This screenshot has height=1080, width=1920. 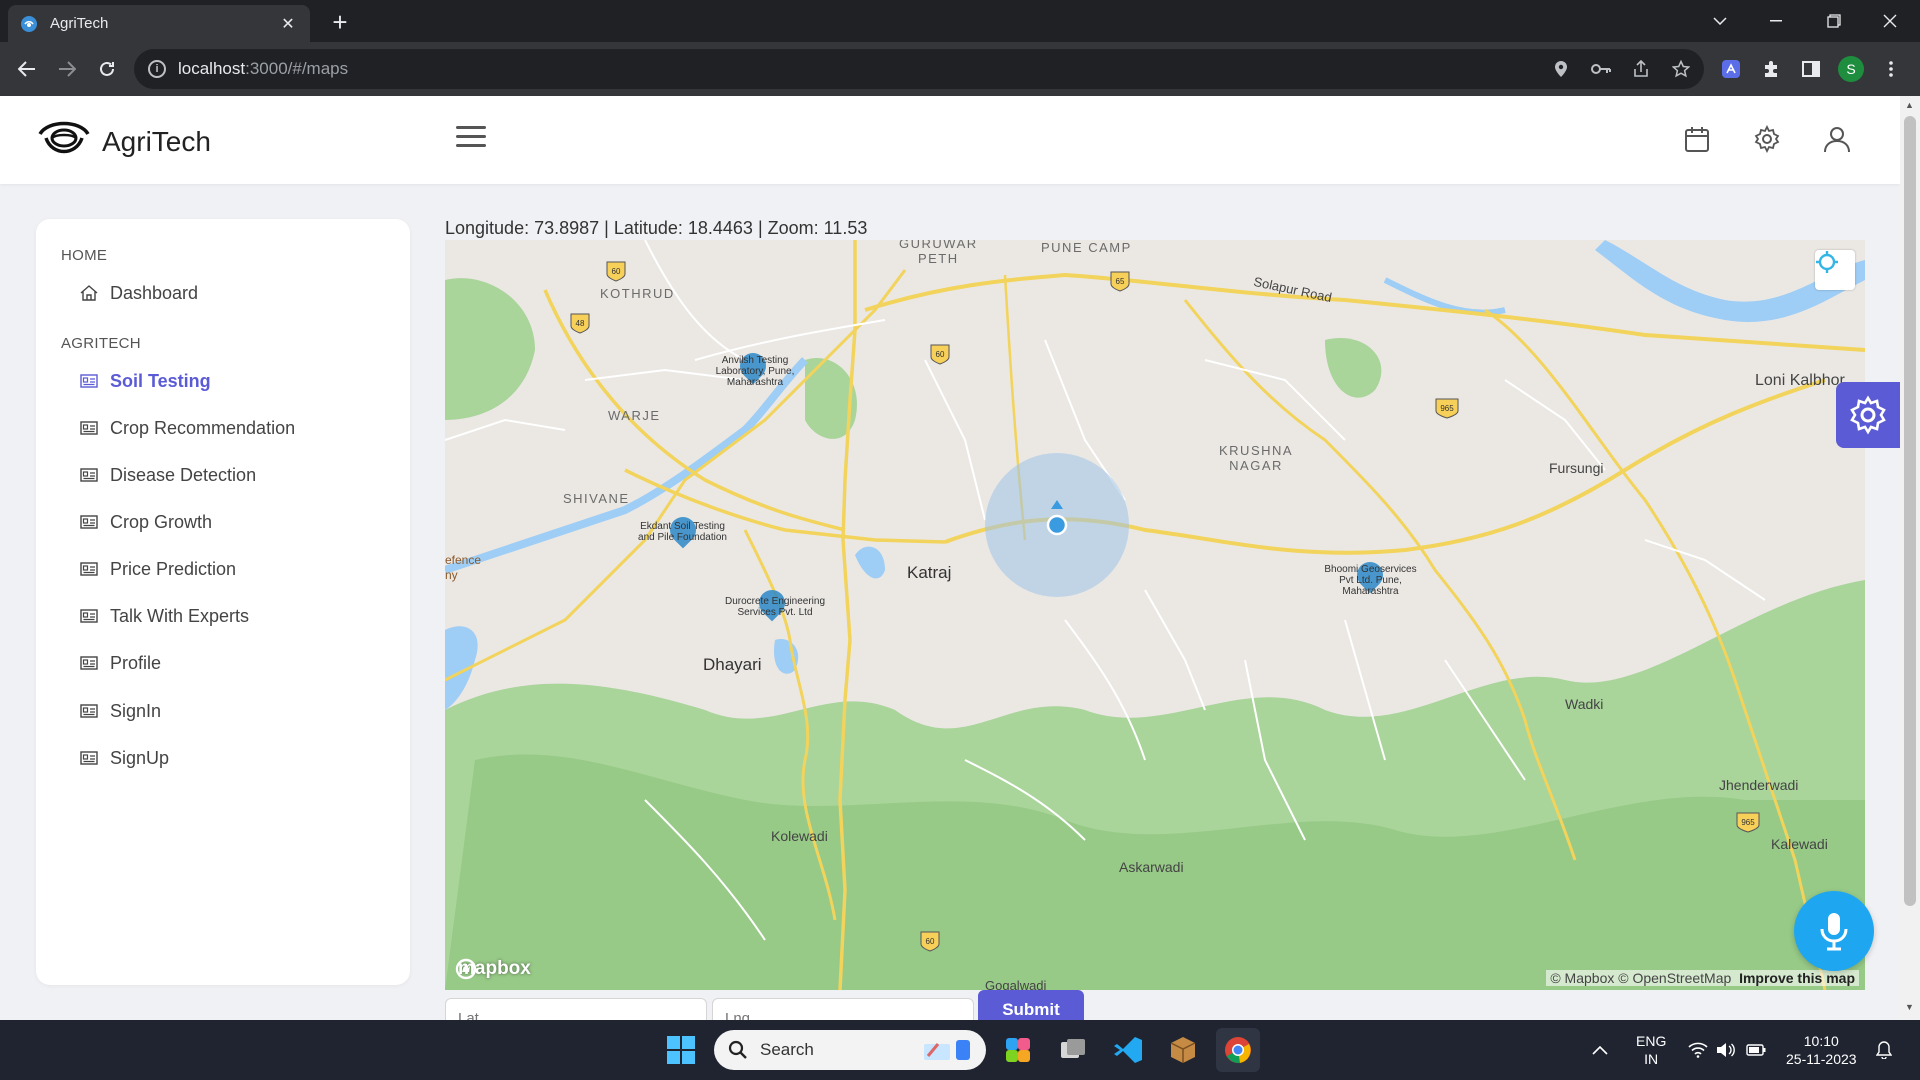 What do you see at coordinates (27, 69) in the screenshot?
I see `back-icon` at bounding box center [27, 69].